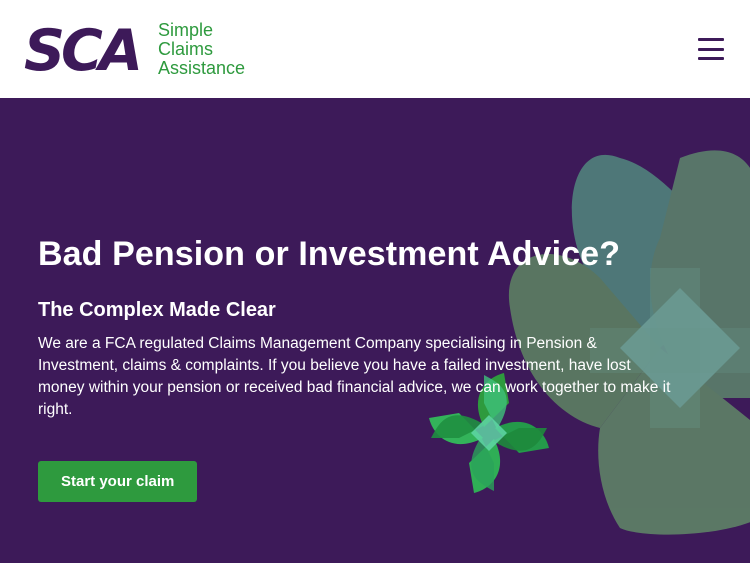 The height and width of the screenshot is (563, 750). What do you see at coordinates (329, 254) in the screenshot?
I see `hero-title: Bad Pension or Investment Advice?` at bounding box center [329, 254].